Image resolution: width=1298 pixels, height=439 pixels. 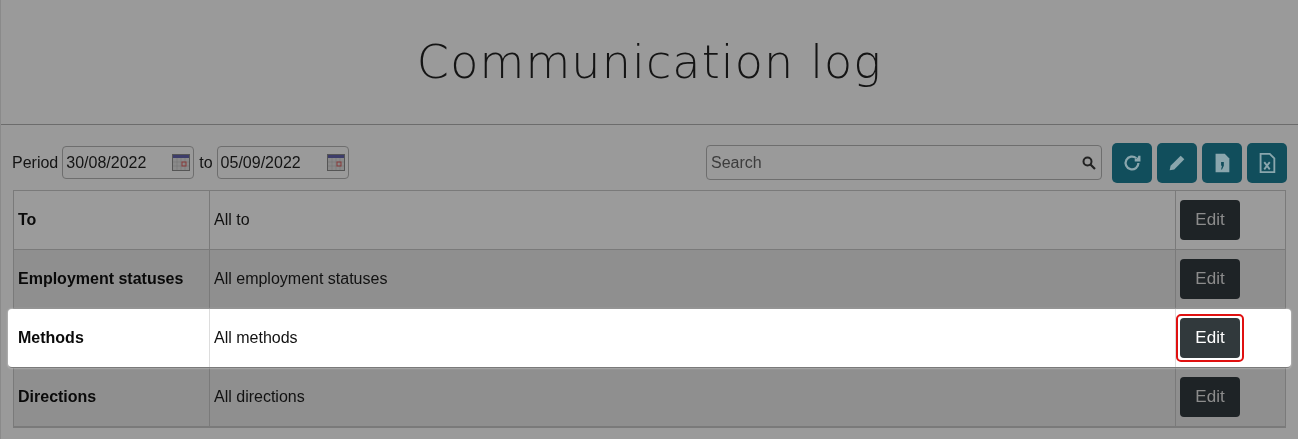 What do you see at coordinates (128, 162) in the screenshot?
I see `date-field: 30/08/2022` at bounding box center [128, 162].